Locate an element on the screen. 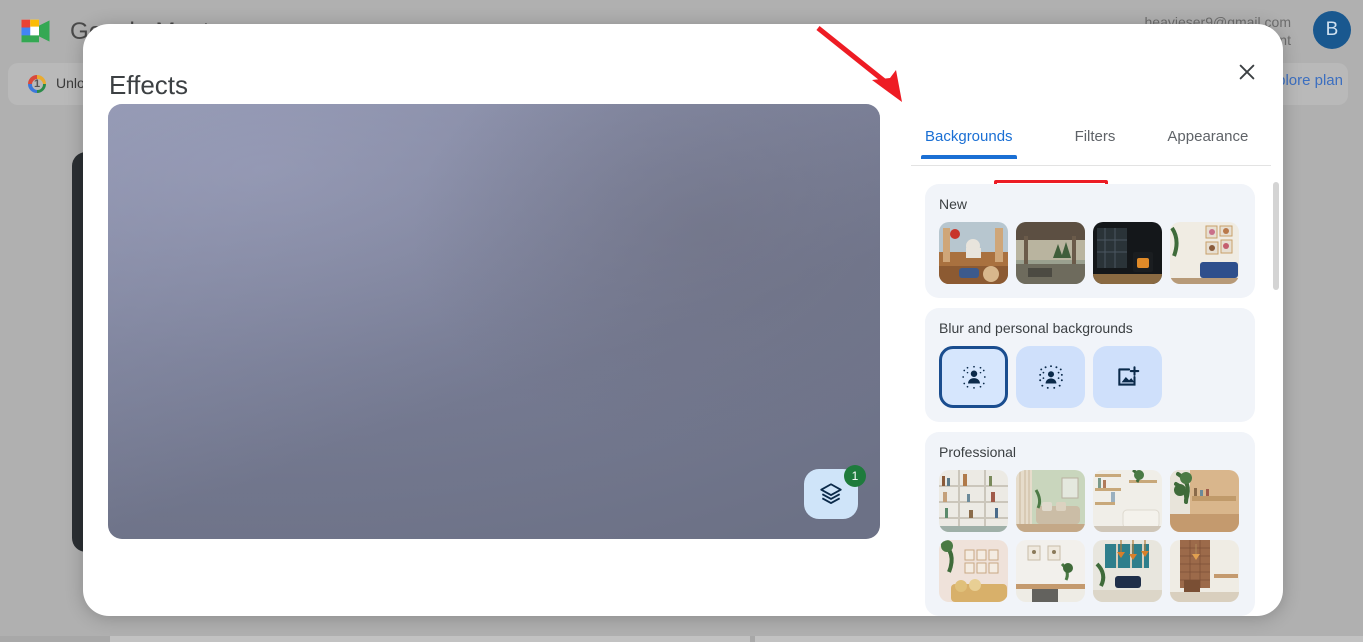  avatar: B is located at coordinates (1332, 30).